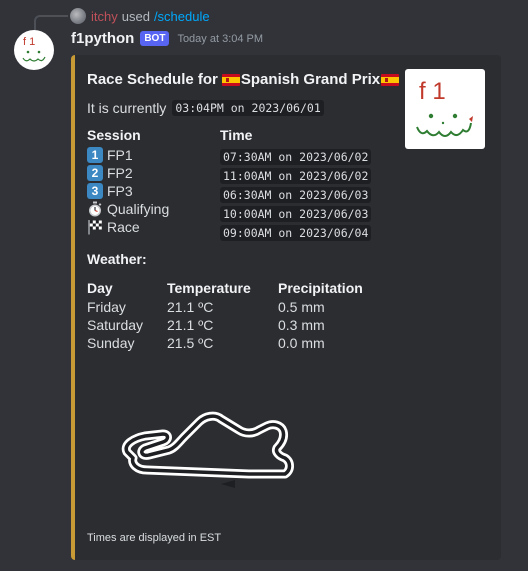  I want to click on circuit-map-image, so click(194, 447).